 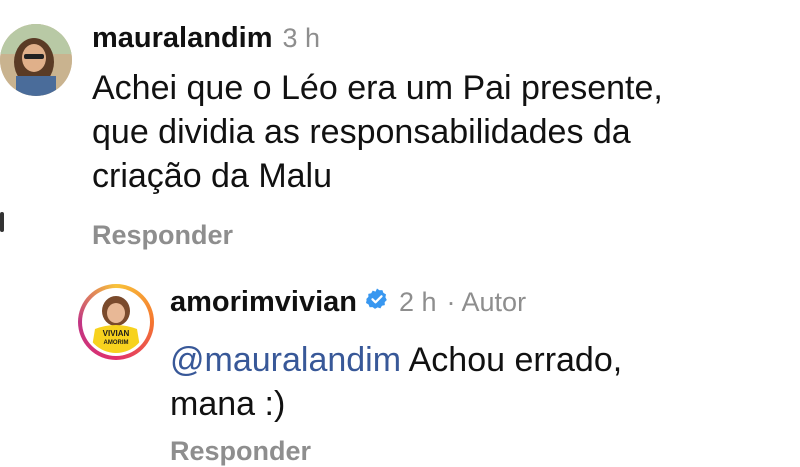 What do you see at coordinates (228, 404) in the screenshot?
I see `comment-text-line: mana :)` at bounding box center [228, 404].